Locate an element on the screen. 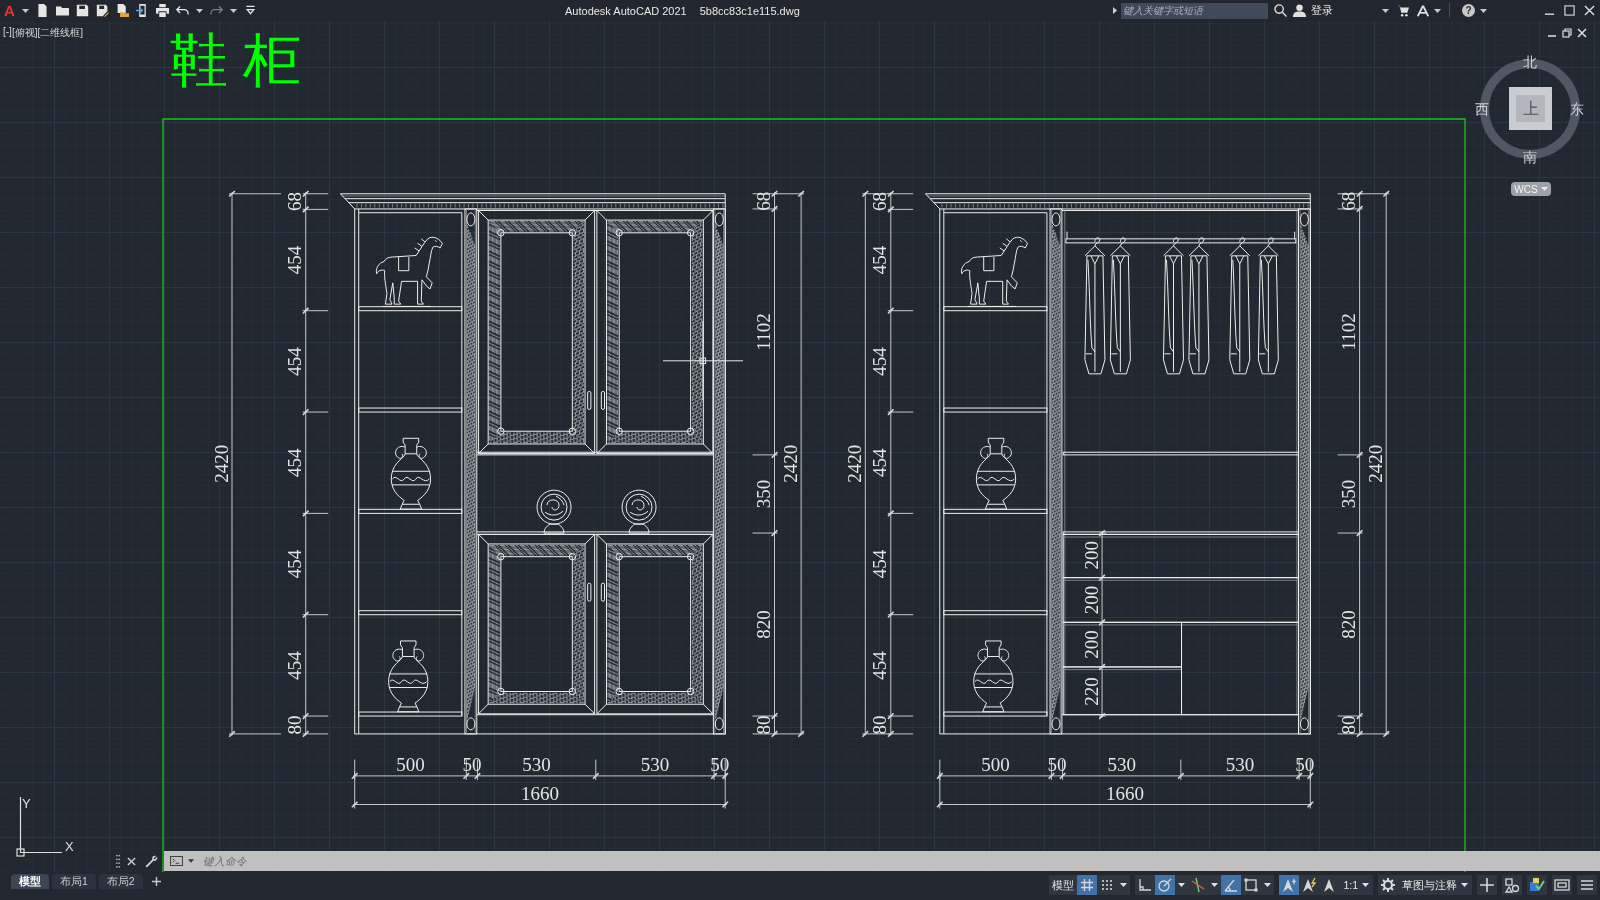  command-input: 键入命令 is located at coordinates (898, 861).